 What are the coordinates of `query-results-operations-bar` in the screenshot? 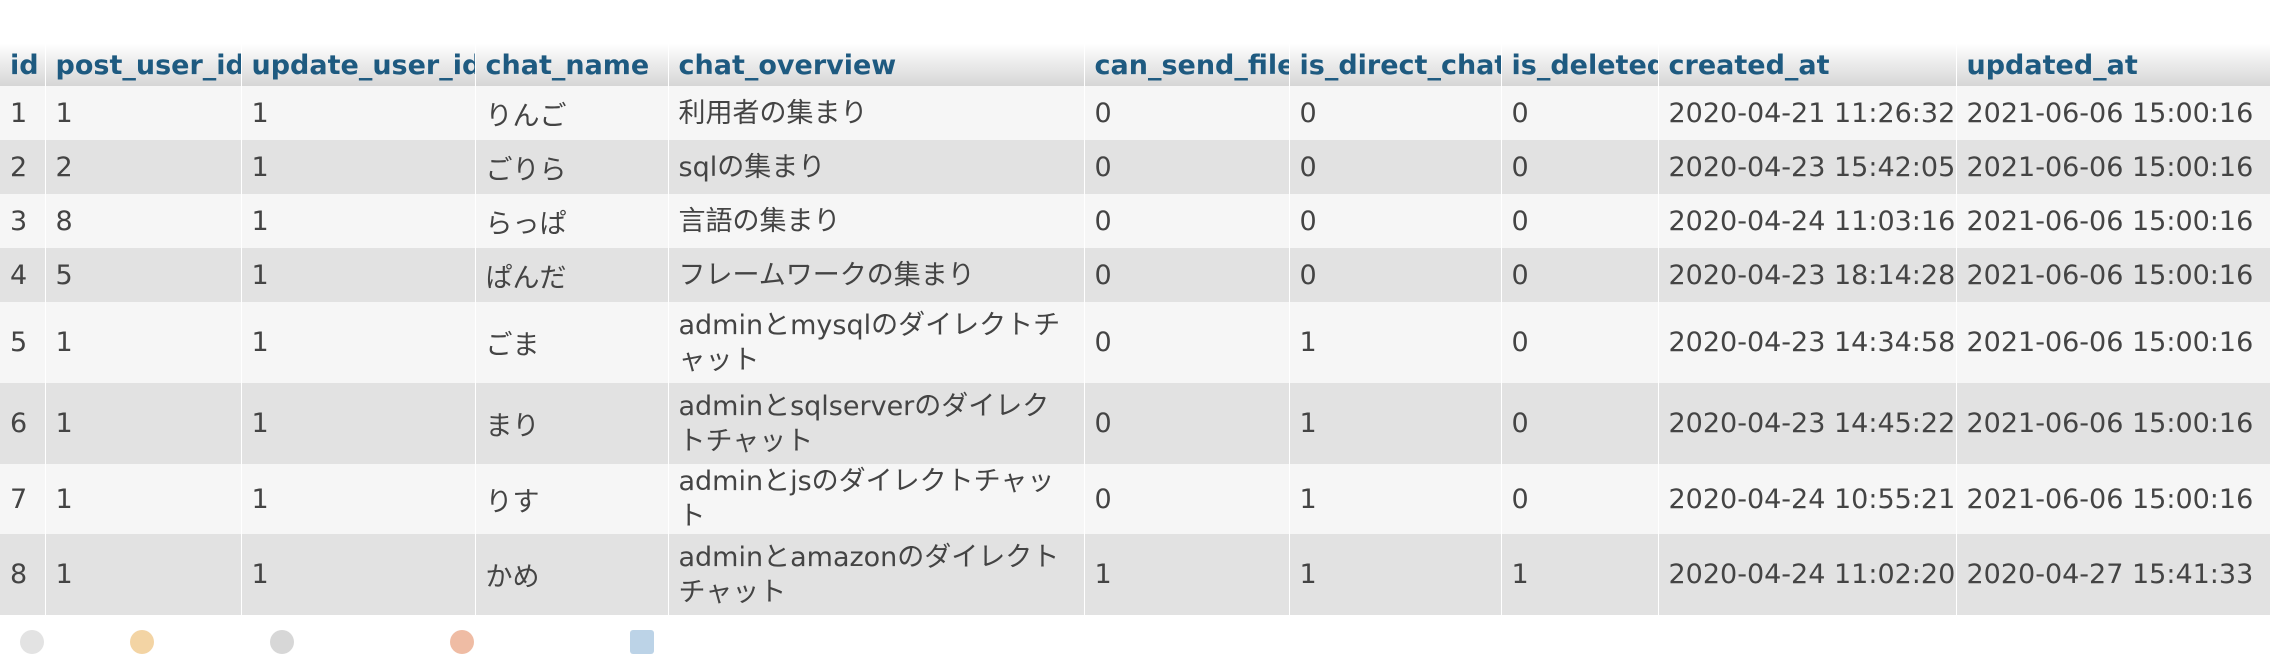 It's located at (370, 642).